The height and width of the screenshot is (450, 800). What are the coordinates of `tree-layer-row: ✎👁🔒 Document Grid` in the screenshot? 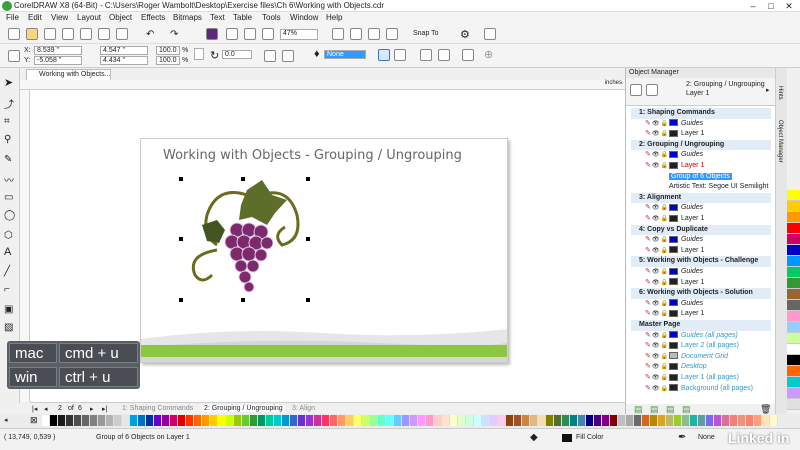 It's located at (701, 357).